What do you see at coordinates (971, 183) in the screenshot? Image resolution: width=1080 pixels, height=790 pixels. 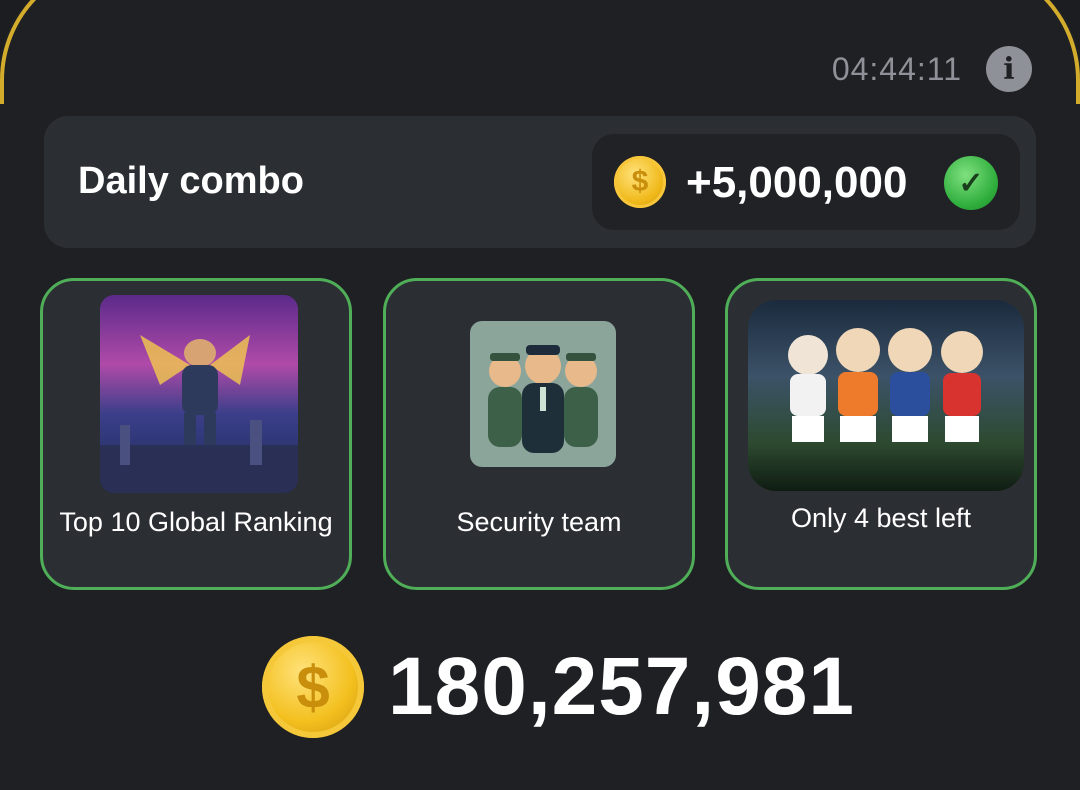 I see `check-icon: ✓` at bounding box center [971, 183].